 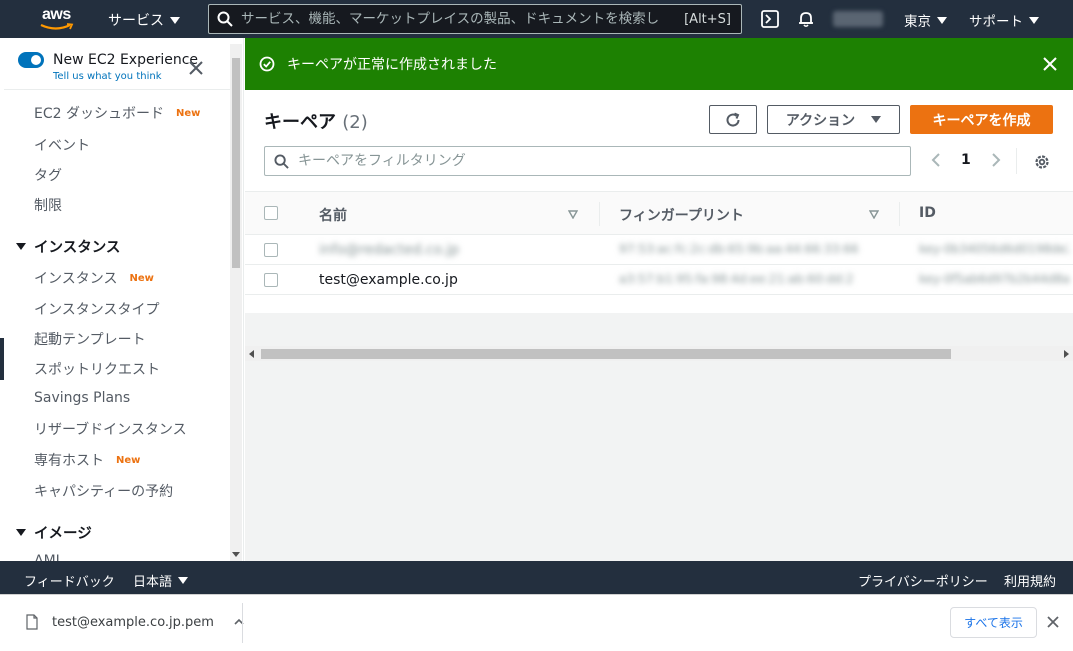 I want to click on sidebar-item-events: イベント, so click(x=62, y=145).